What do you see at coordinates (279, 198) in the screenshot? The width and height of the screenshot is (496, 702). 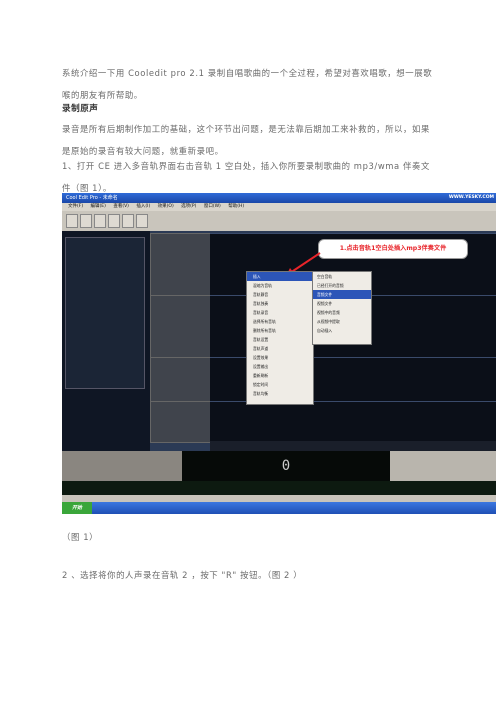 I see `title-bar: Cool Edit Pro - 未命名` at bounding box center [279, 198].